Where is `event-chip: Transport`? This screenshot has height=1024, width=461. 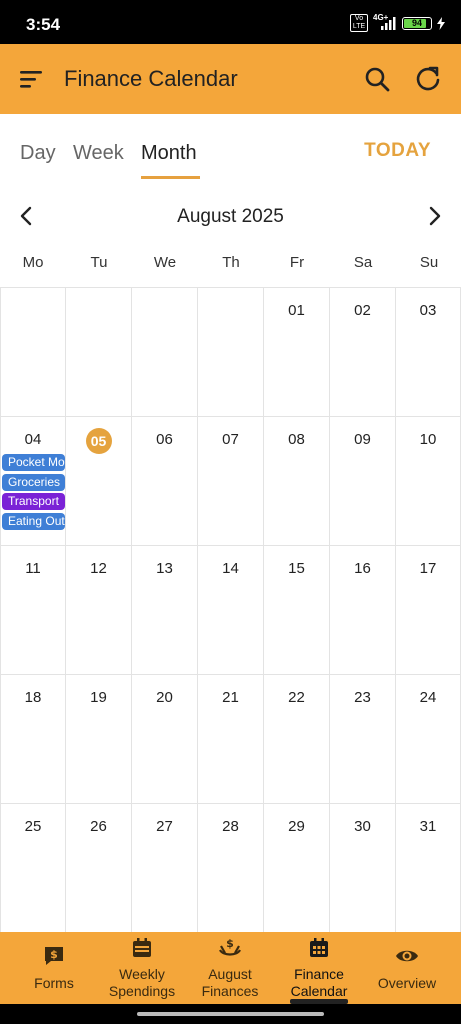
event-chip: Transport is located at coordinates (33, 501).